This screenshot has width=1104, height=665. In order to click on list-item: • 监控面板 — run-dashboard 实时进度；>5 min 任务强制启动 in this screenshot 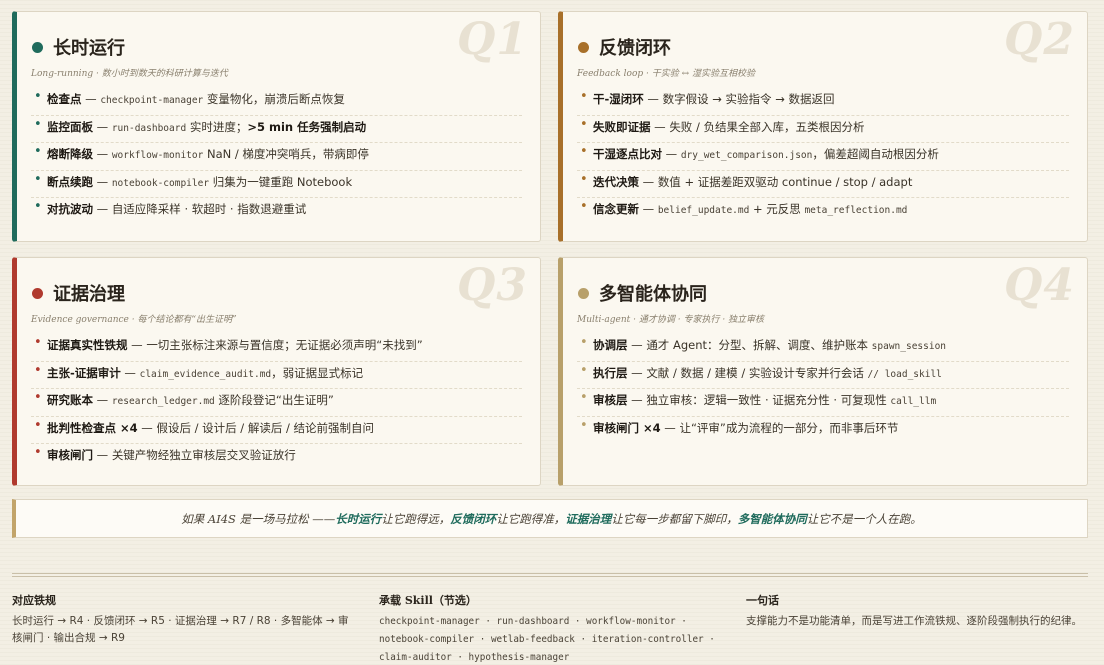, I will do `click(276, 129)`.